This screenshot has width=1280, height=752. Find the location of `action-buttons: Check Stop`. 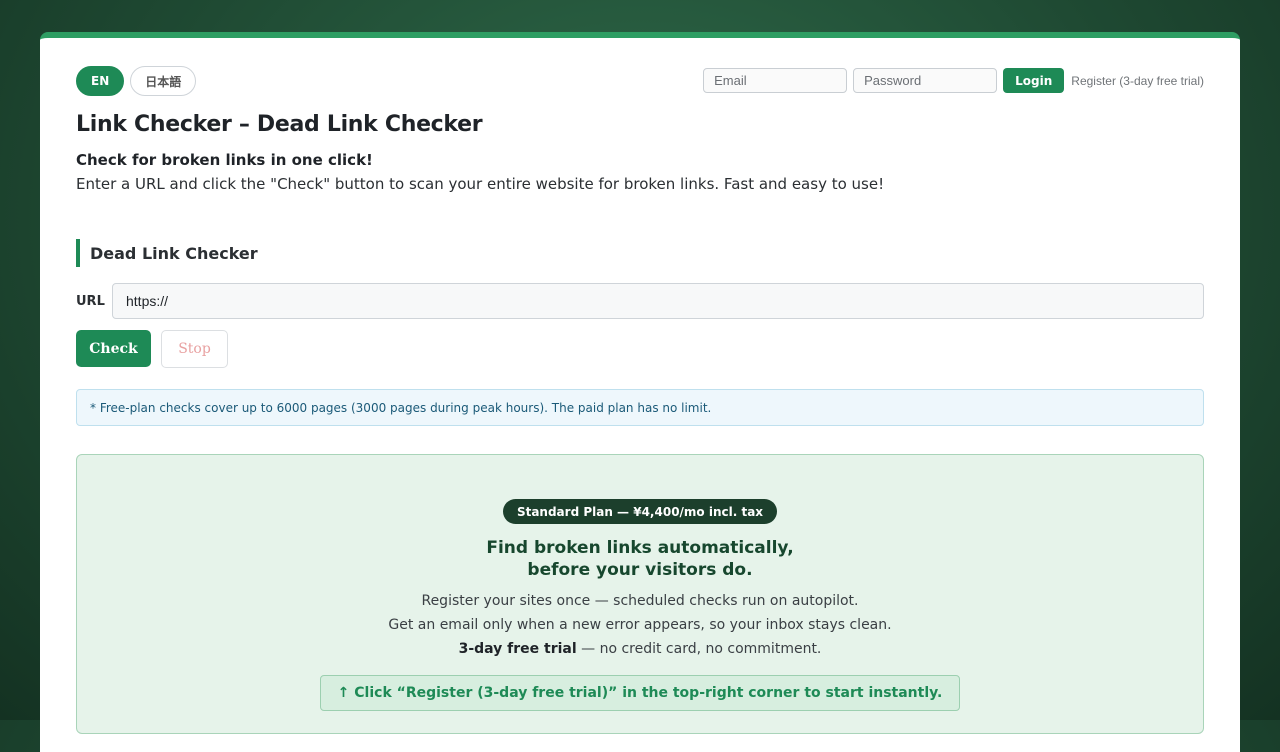

action-buttons: Check Stop is located at coordinates (640, 349).